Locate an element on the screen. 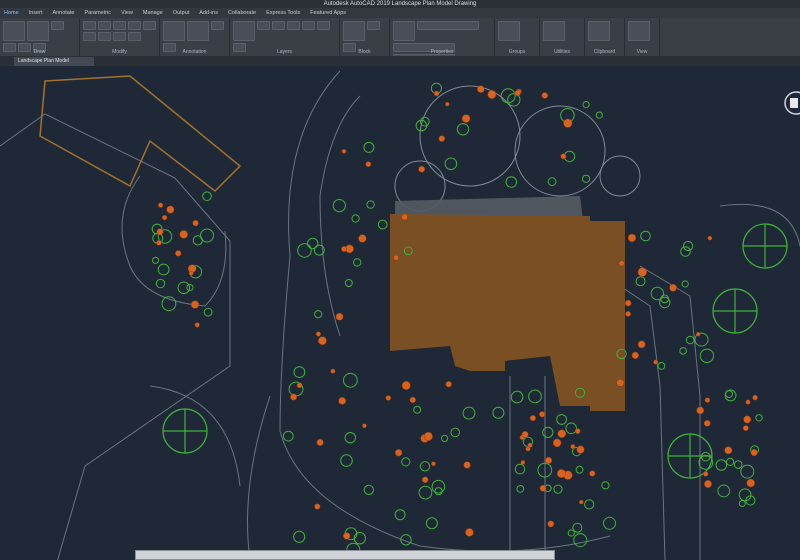 The width and height of the screenshot is (800, 560). layer-current-icon is located at coordinates (308, 25).